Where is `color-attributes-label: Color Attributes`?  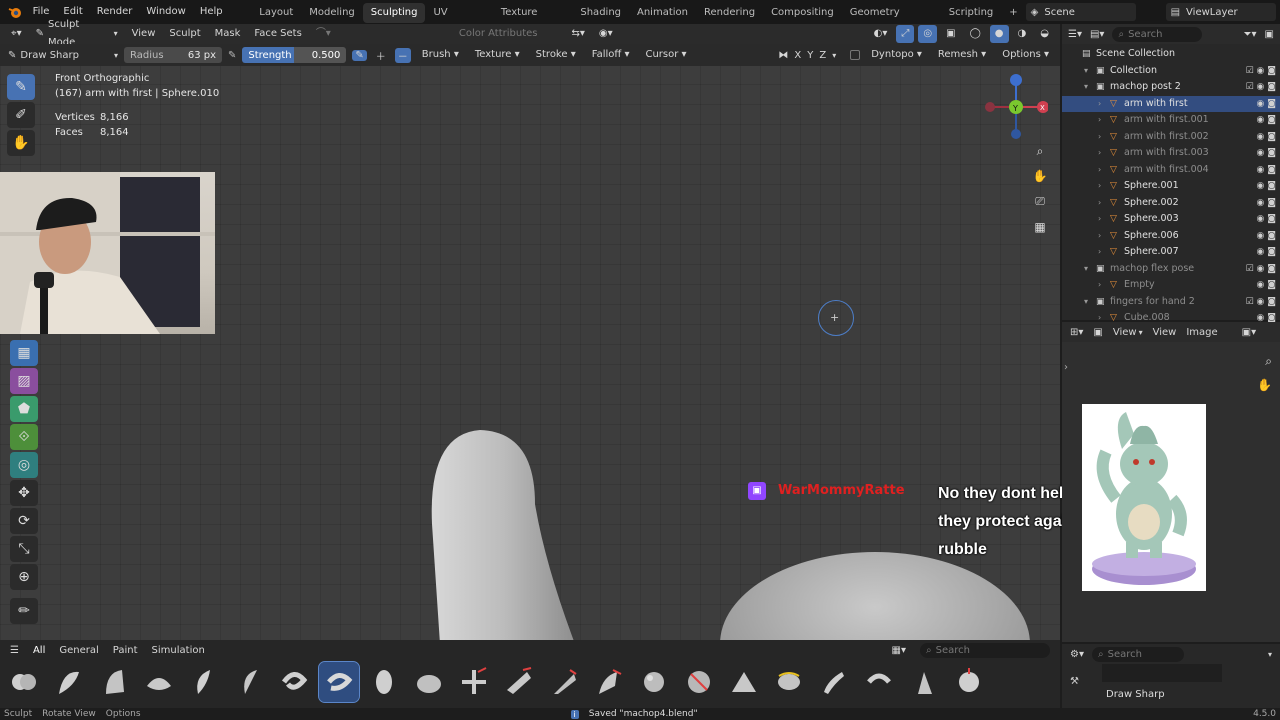
color-attributes-label: Color Attributes is located at coordinates (498, 34).